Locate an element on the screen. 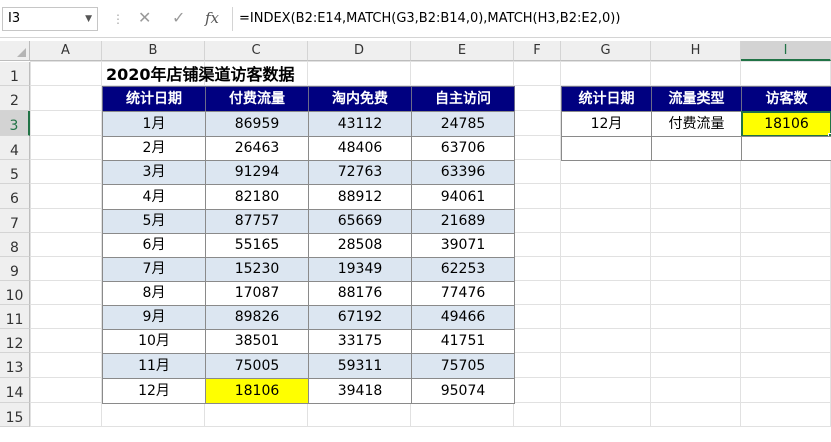  column-header-h: H is located at coordinates (696, 51).